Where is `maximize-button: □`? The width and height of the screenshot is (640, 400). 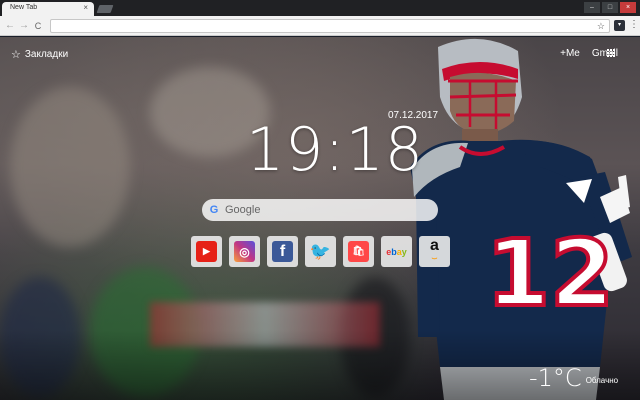 maximize-button: □ is located at coordinates (610, 7).